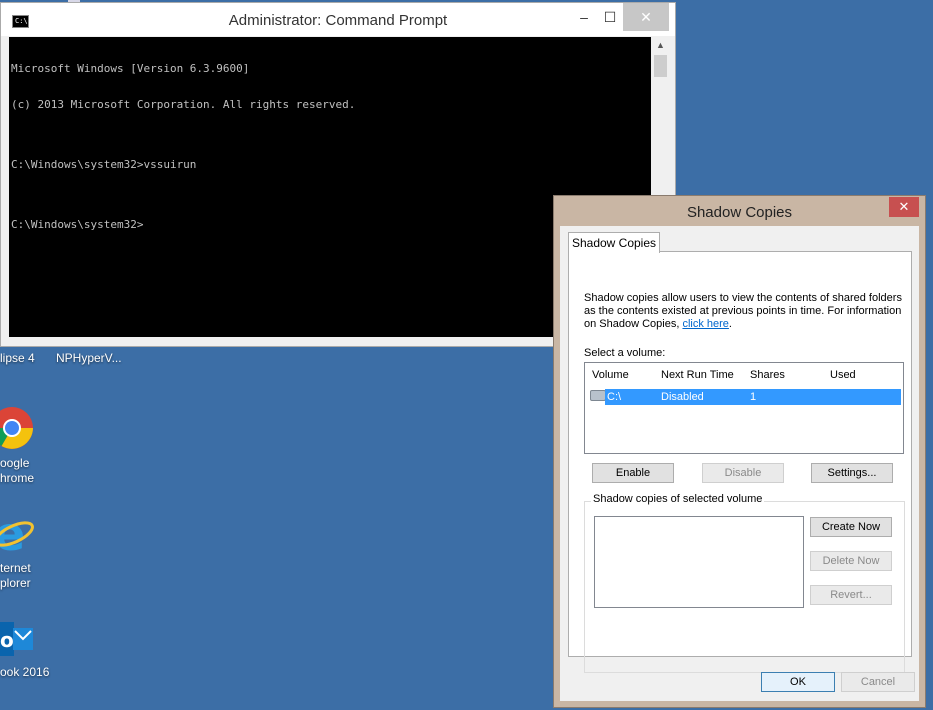 This screenshot has height=710, width=933. Describe the element at coordinates (739, 212) in the screenshot. I see `dialog-title: Shadow Copies` at that location.